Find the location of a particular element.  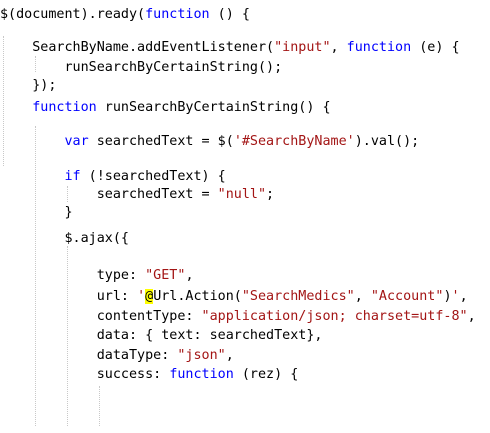

string-token: "Account" is located at coordinates (407, 296).